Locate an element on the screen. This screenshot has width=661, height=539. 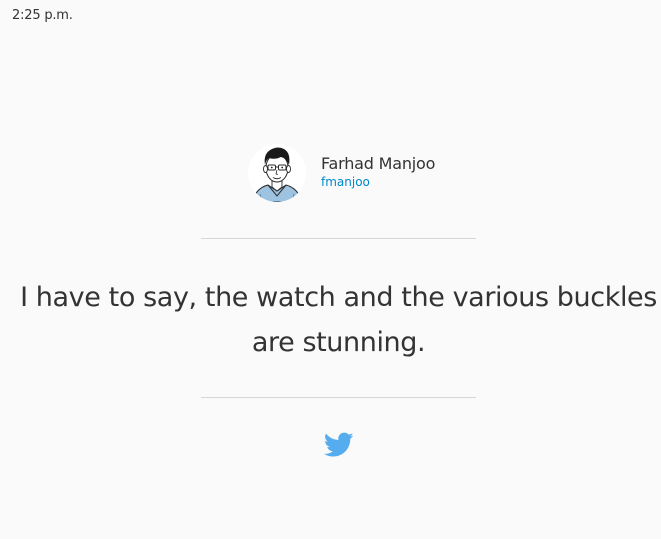
author-name: Farhad Manjoo is located at coordinates (378, 163).